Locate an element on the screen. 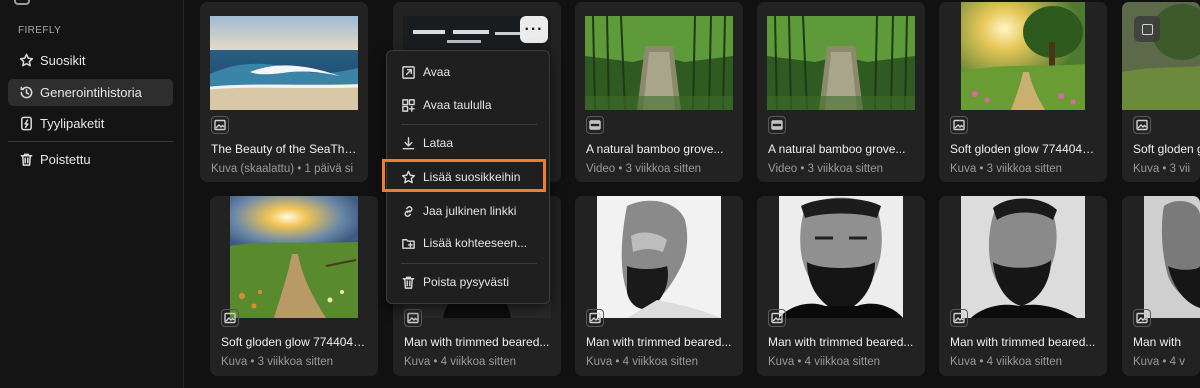 This screenshot has height=388, width=1200. sidebar-item-generation-history: Generointihistoria is located at coordinates (90, 92).